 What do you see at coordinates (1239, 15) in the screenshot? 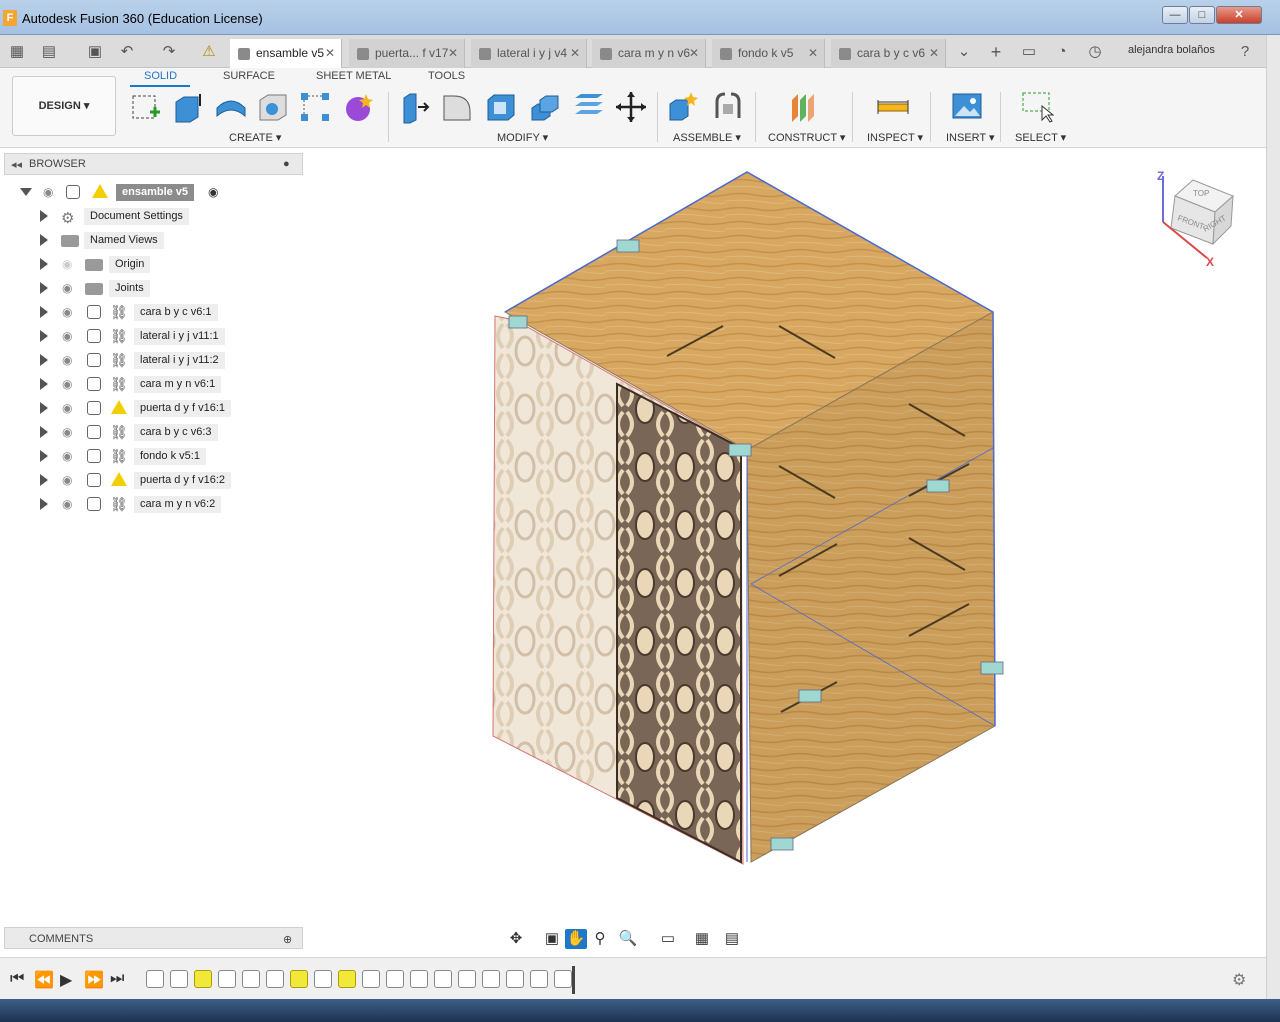
I see `close-button: ✕` at bounding box center [1239, 15].